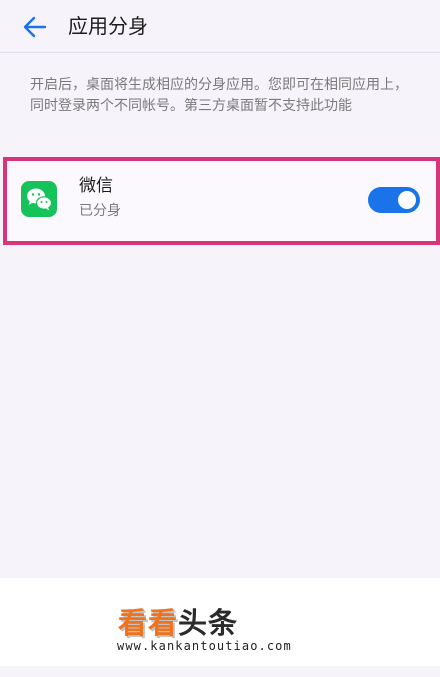  What do you see at coordinates (108, 26) in the screenshot?
I see `page-title: 应用分身` at bounding box center [108, 26].